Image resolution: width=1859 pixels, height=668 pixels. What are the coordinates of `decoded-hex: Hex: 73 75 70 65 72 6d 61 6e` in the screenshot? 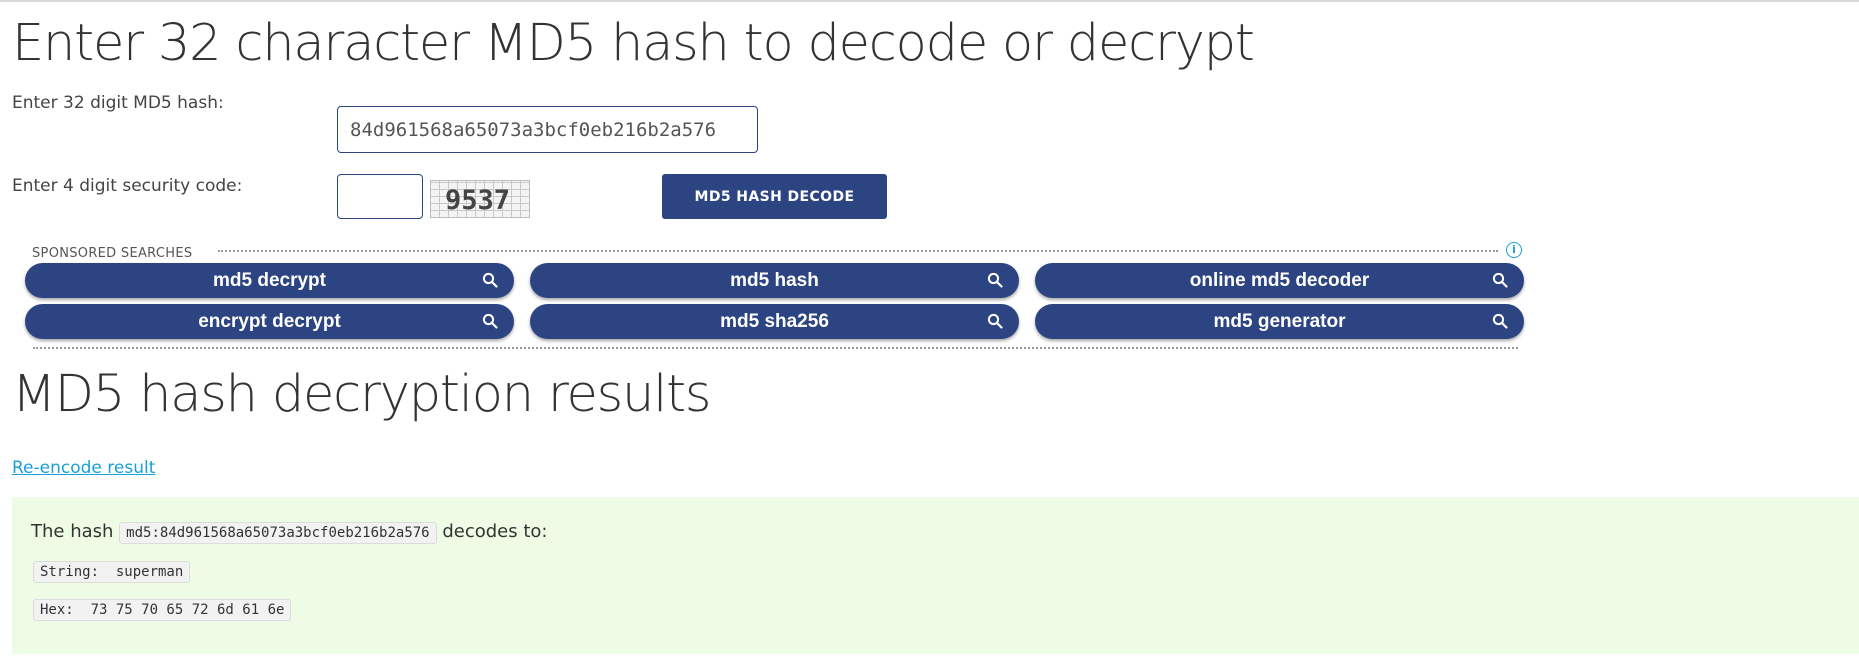 It's located at (162, 610).